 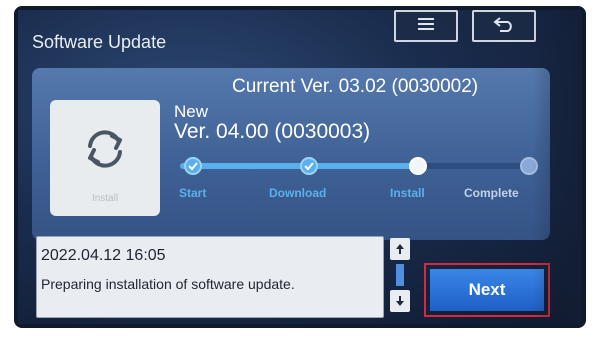 What do you see at coordinates (103, 255) in the screenshot?
I see `message-timestamp: 2022.04.12 16:05` at bounding box center [103, 255].